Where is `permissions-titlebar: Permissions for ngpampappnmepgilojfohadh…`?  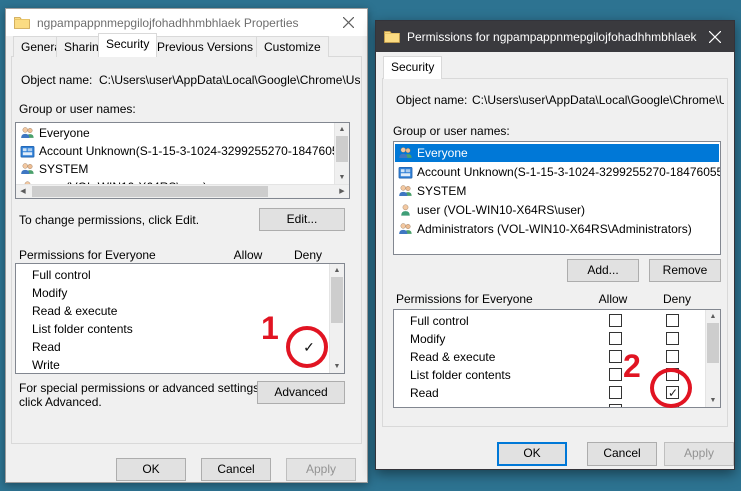
permissions-titlebar: Permissions for ngpampappnmepgilojfohadh… is located at coordinates (555, 36).